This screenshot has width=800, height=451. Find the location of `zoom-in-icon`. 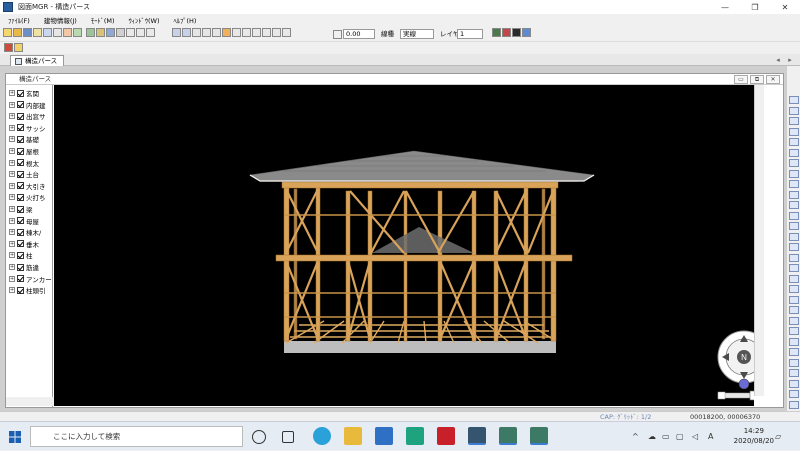

zoom-in-icon is located at coordinates (236, 32).